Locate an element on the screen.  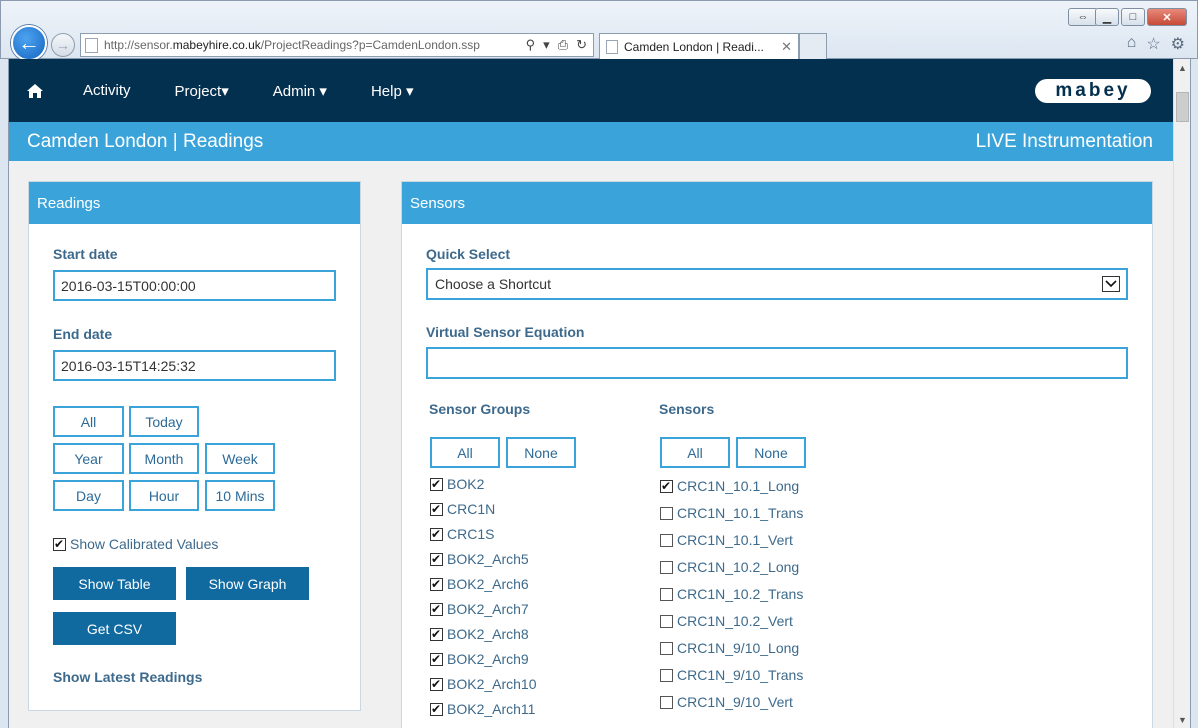
browser-tab: Camden London | Readi... ✕ is located at coordinates (699, 46).